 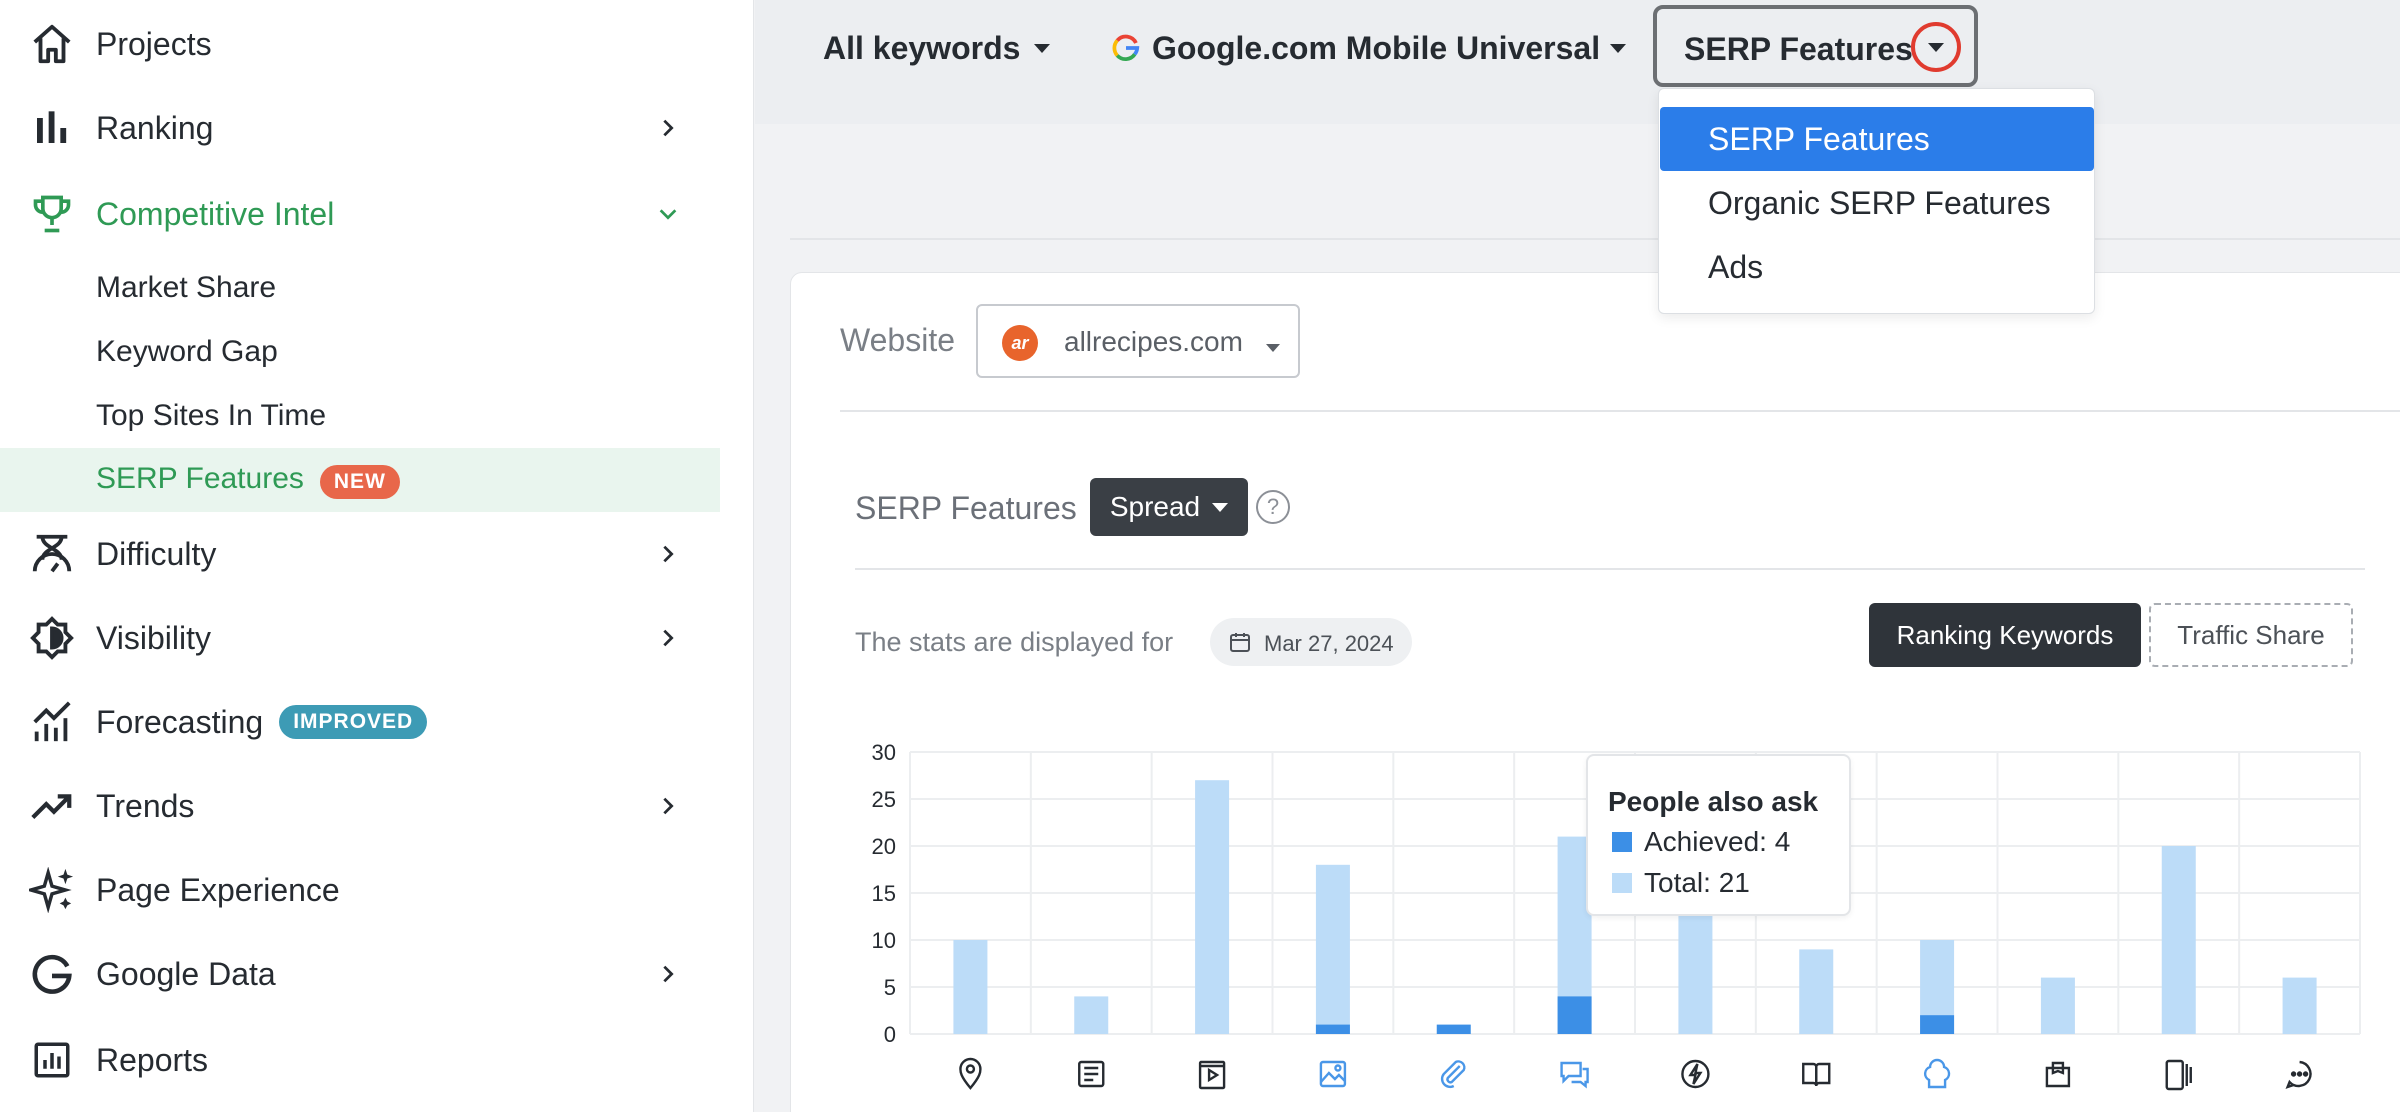 I want to click on stats-text: The stats are displayed for, so click(x=1014, y=642).